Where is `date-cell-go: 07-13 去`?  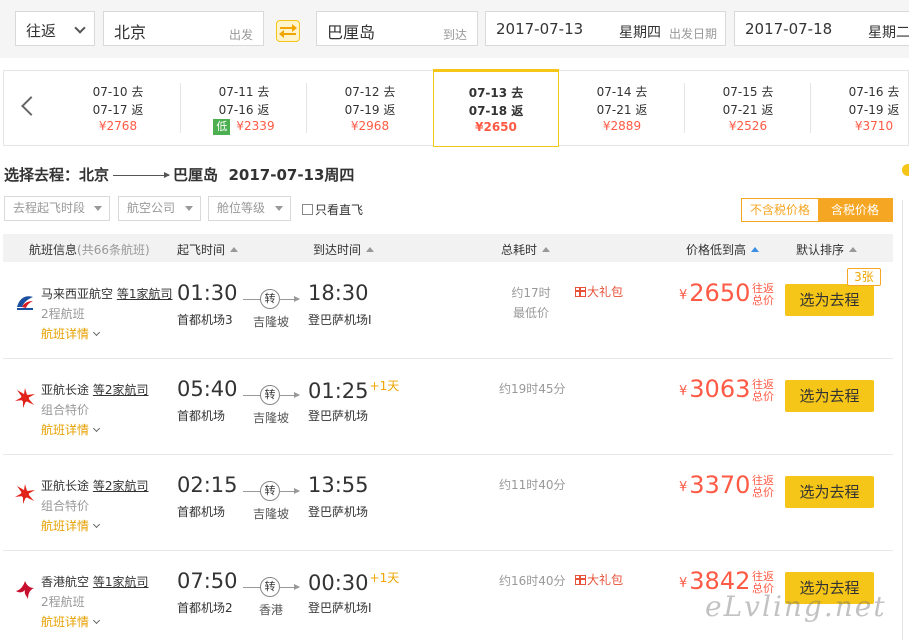 date-cell-go: 07-13 去 is located at coordinates (496, 93).